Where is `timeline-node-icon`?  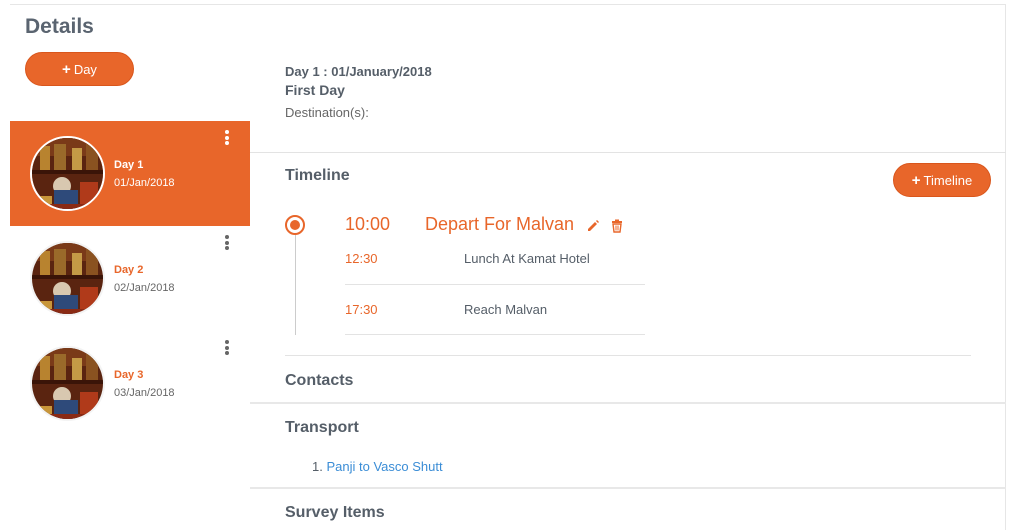 timeline-node-icon is located at coordinates (295, 225).